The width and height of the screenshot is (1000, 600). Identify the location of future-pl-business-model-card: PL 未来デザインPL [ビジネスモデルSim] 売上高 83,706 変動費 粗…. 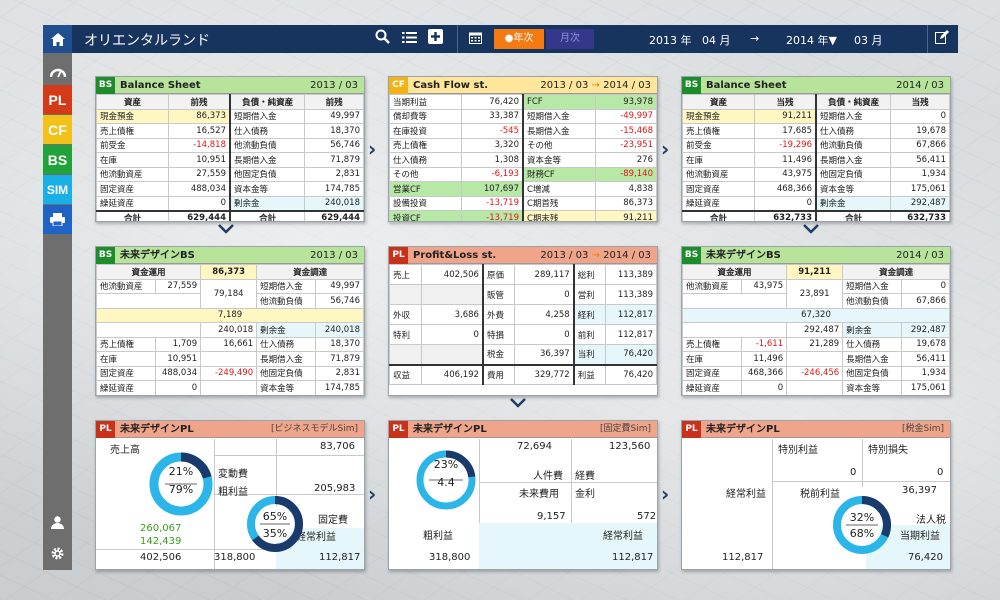
(230, 495).